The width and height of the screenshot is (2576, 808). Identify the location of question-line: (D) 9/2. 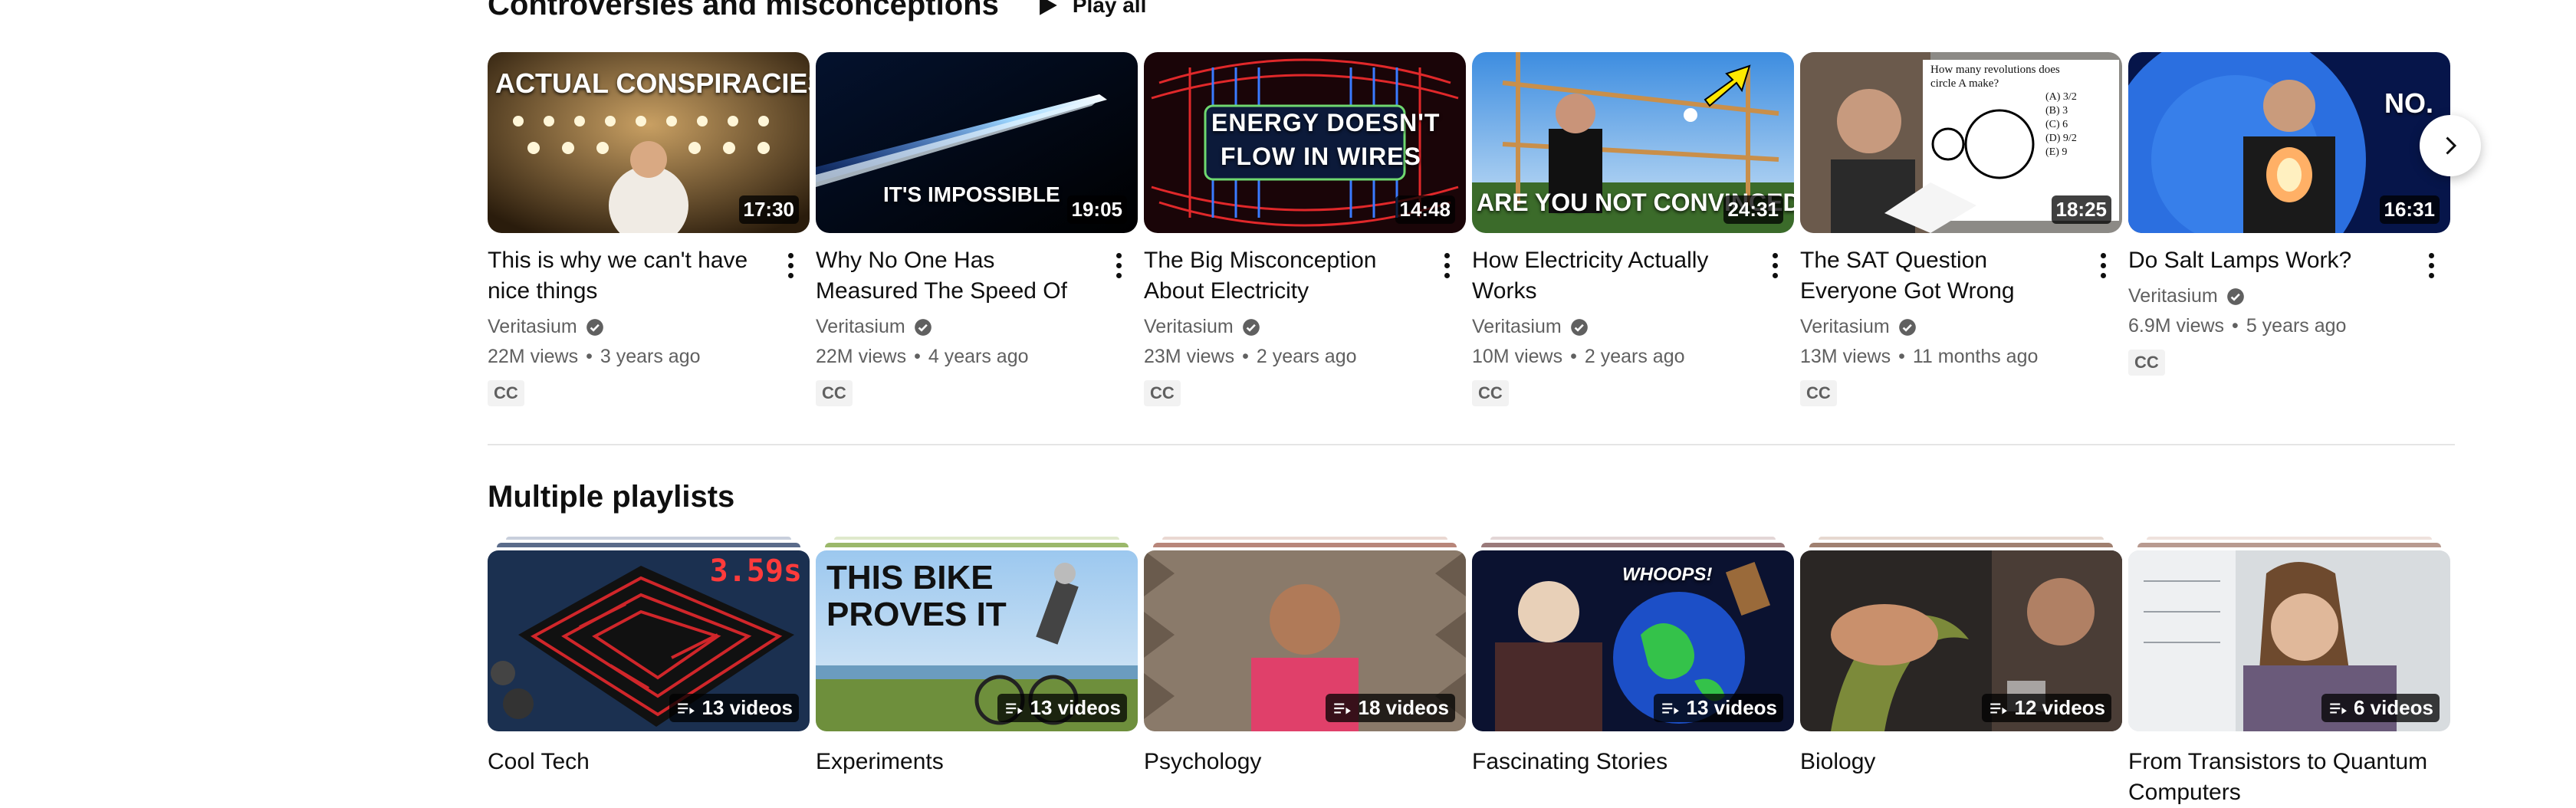
(2061, 138).